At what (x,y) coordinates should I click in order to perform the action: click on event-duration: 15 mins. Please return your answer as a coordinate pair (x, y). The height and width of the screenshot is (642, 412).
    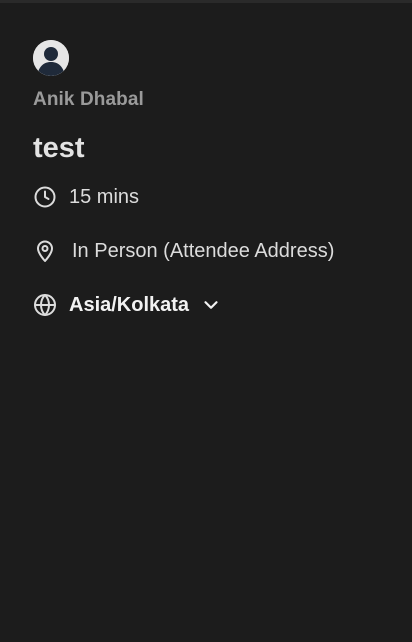
    Looking at the image, I should click on (86, 197).